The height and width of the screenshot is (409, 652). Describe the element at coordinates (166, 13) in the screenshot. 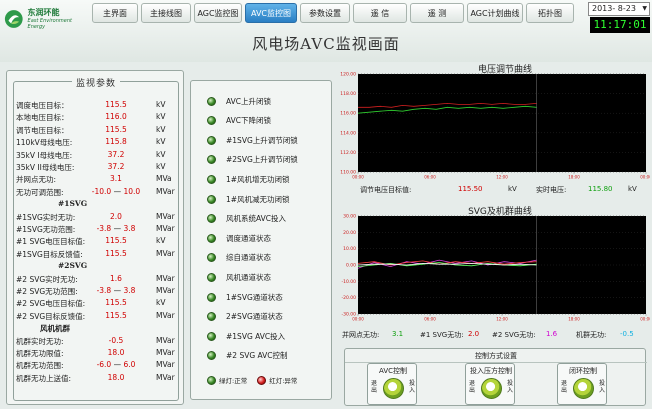

I see `tab-wiring: 主接线图` at that location.